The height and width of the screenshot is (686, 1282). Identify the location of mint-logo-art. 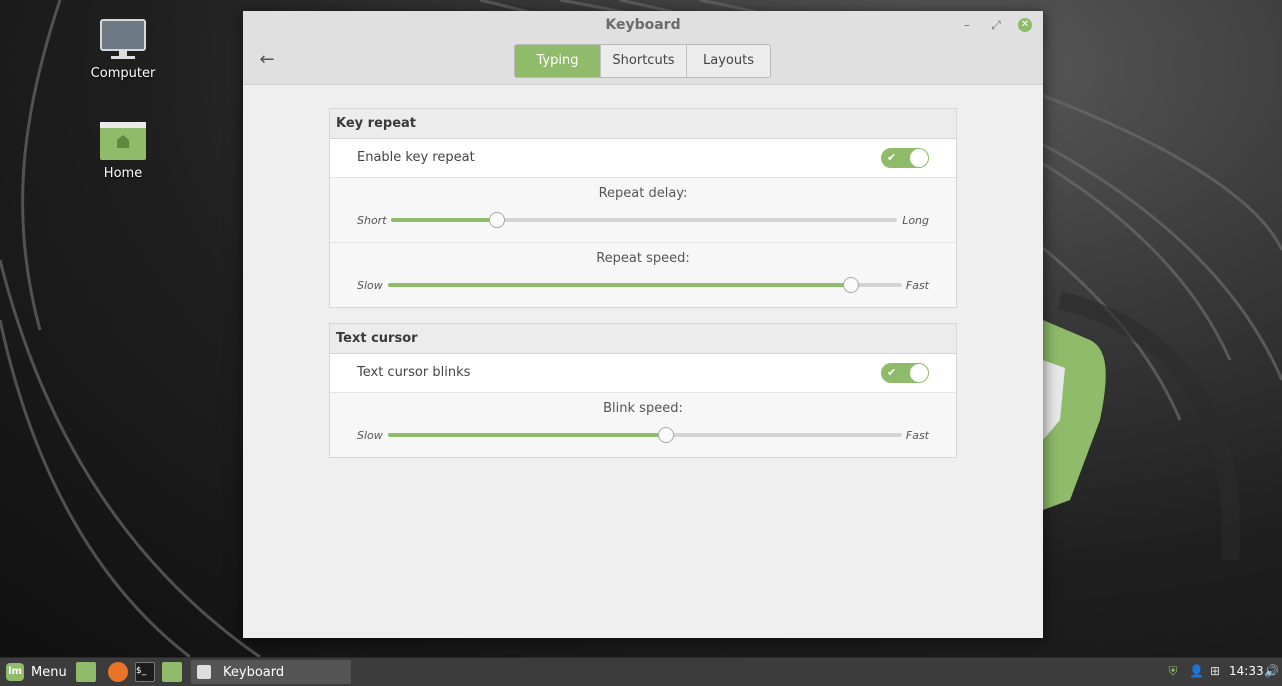
(1074, 415).